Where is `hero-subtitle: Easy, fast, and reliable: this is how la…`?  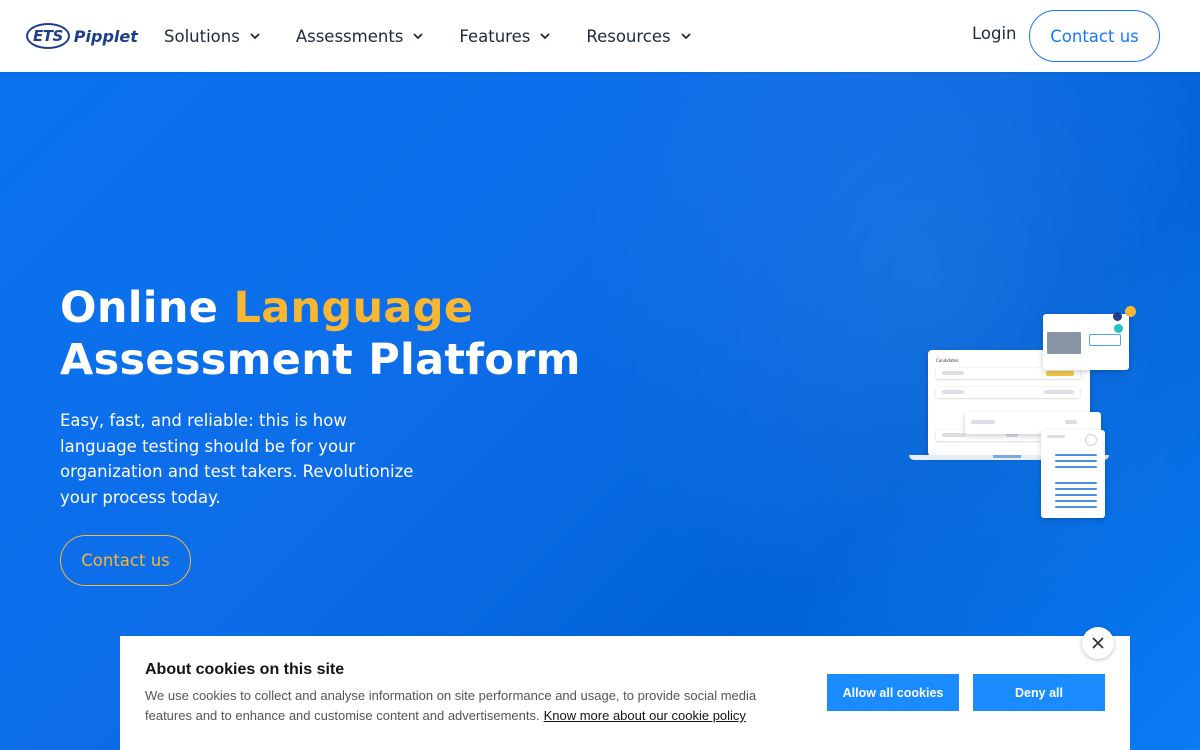 hero-subtitle: Easy, fast, and reliable: this is how la… is located at coordinates (237, 459).